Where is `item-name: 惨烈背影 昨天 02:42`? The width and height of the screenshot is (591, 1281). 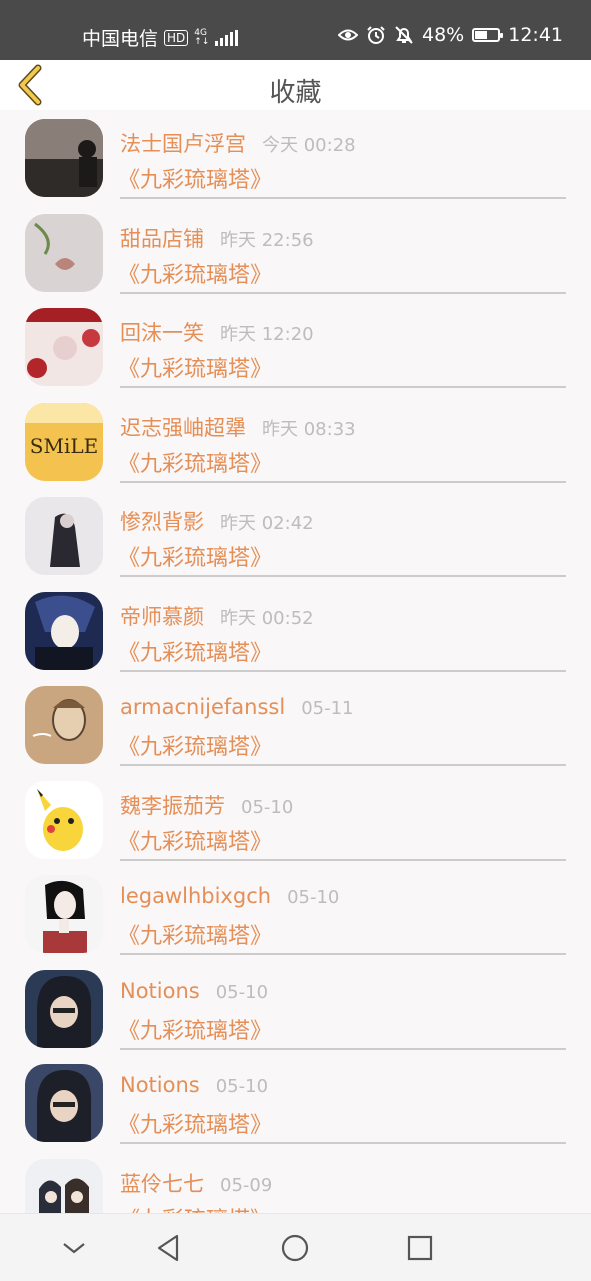 item-name: 惨烈背影 昨天 02:42 is located at coordinates (217, 521).